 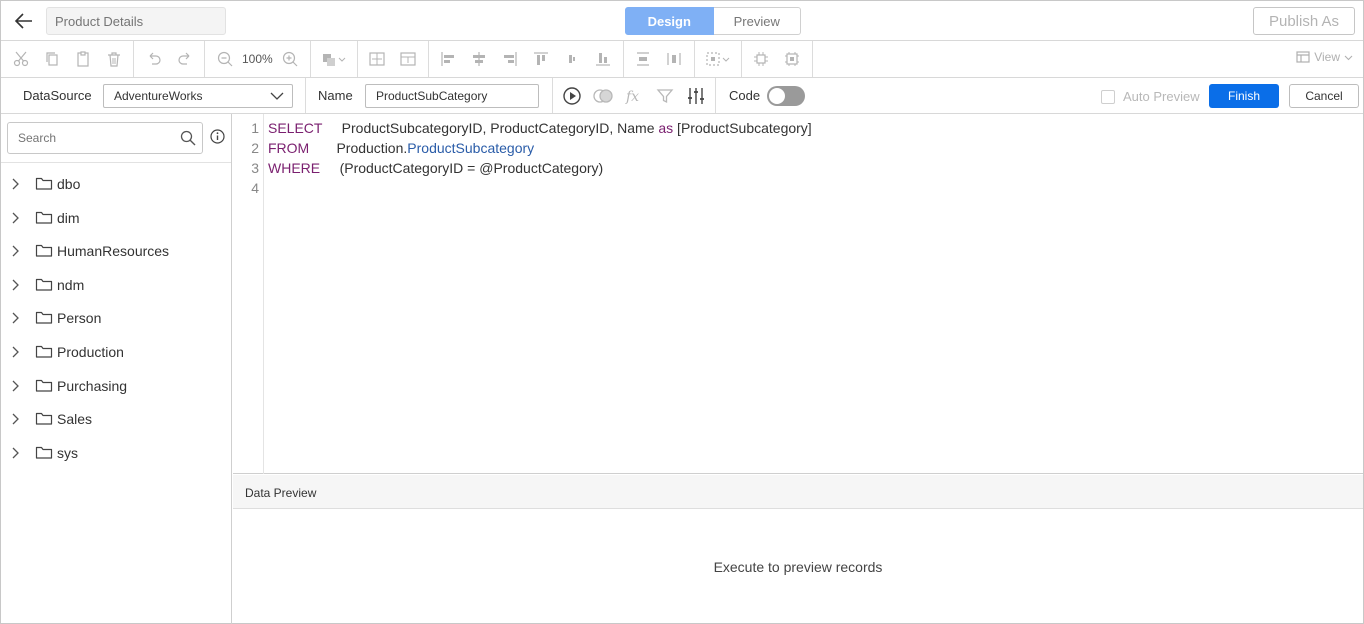 What do you see at coordinates (603, 96) in the screenshot?
I see `join-icon` at bounding box center [603, 96].